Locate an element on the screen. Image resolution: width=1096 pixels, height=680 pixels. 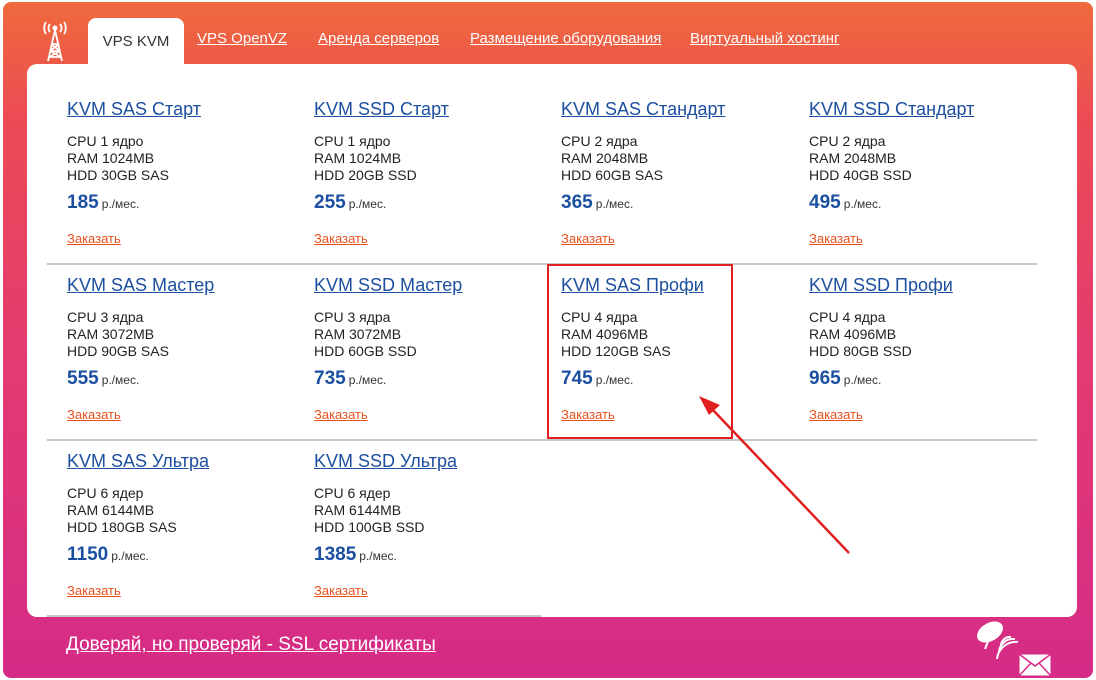
plan-hdd: HDD 100GB SSD is located at coordinates (369, 527).